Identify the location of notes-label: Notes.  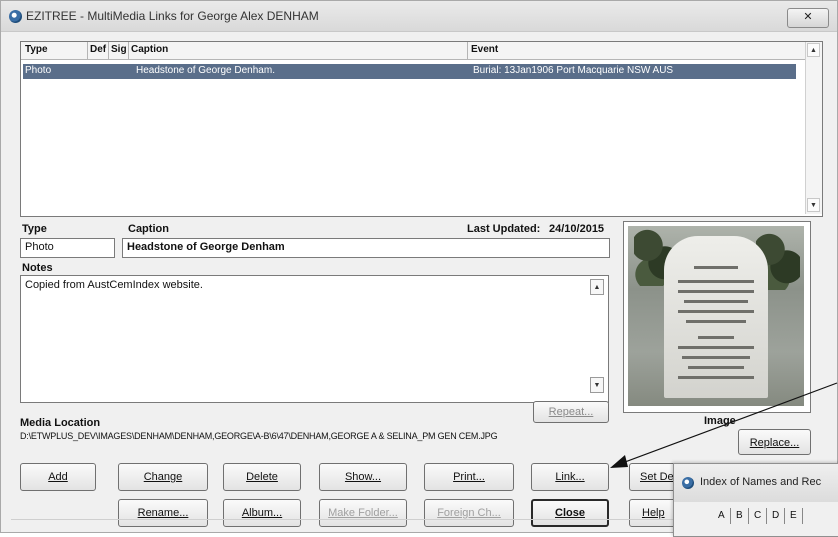
(37, 268).